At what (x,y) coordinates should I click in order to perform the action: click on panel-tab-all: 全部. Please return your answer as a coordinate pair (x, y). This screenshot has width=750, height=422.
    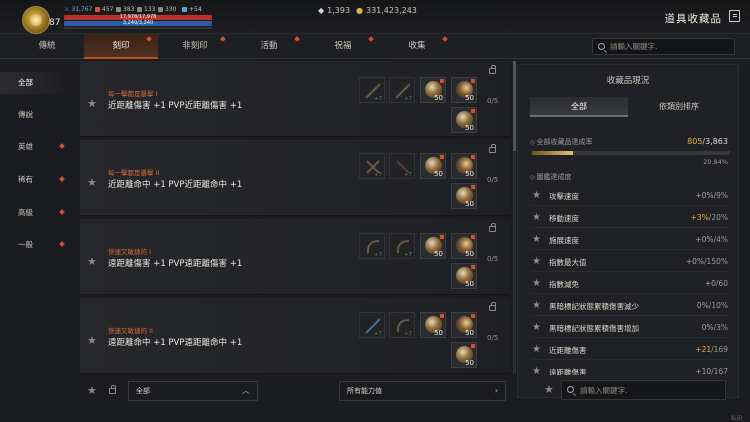
    Looking at the image, I should click on (579, 107).